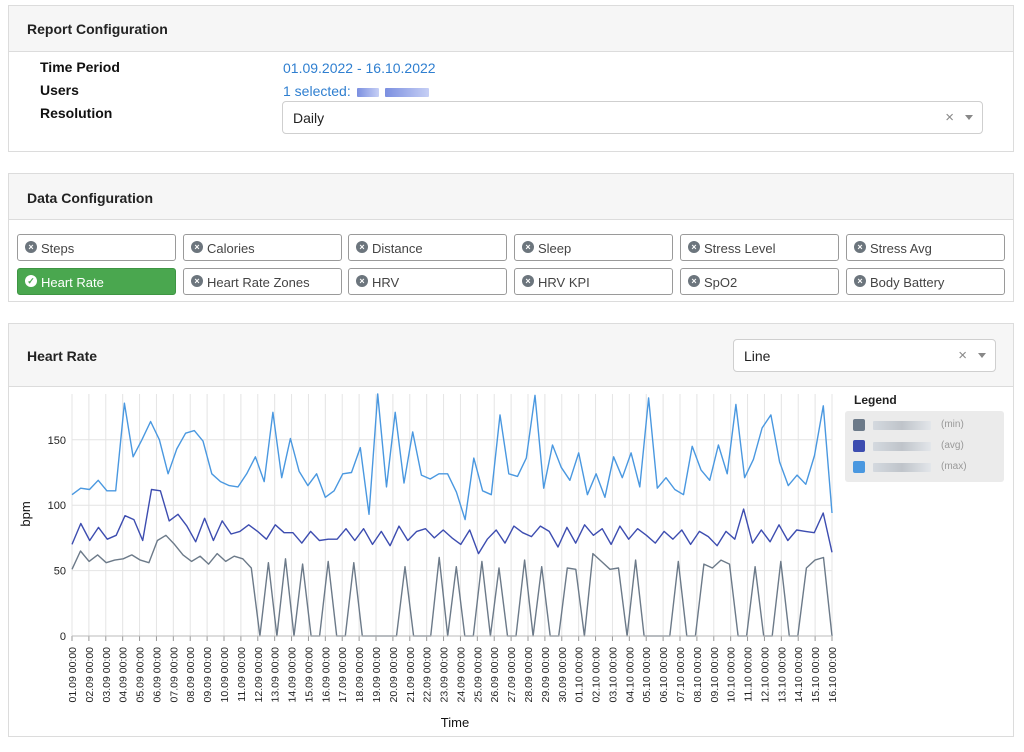 This screenshot has height=752, width=1024. Describe the element at coordinates (681, 675) in the screenshot. I see `x-tick-label: 07.10 00:00` at that location.